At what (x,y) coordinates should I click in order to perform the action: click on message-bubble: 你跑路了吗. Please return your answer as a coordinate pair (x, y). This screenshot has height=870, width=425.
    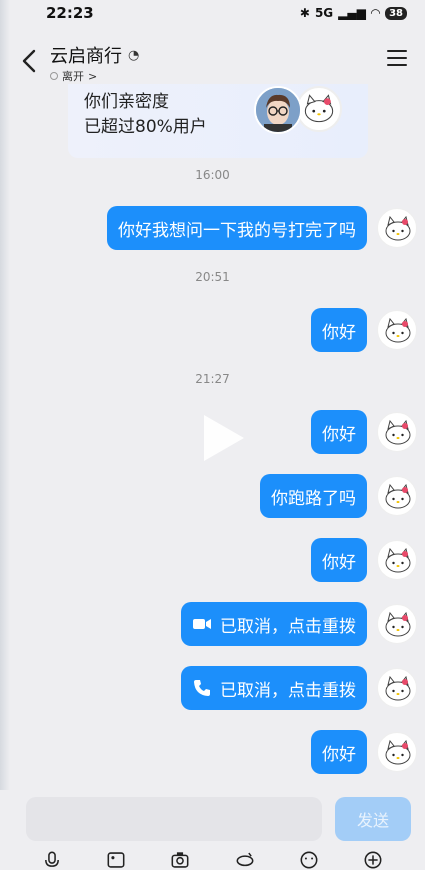
    Looking at the image, I should click on (313, 496).